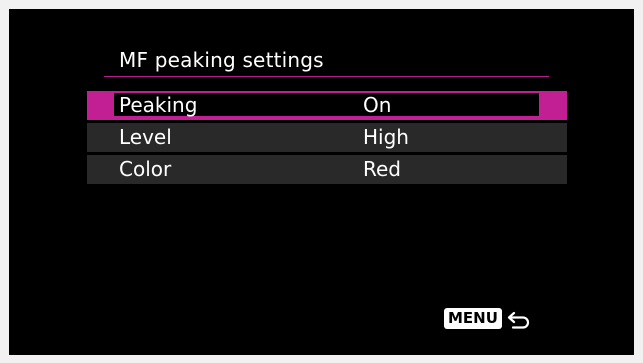 The image size is (643, 363). What do you see at coordinates (145, 137) in the screenshot?
I see `setting-label: Level` at bounding box center [145, 137].